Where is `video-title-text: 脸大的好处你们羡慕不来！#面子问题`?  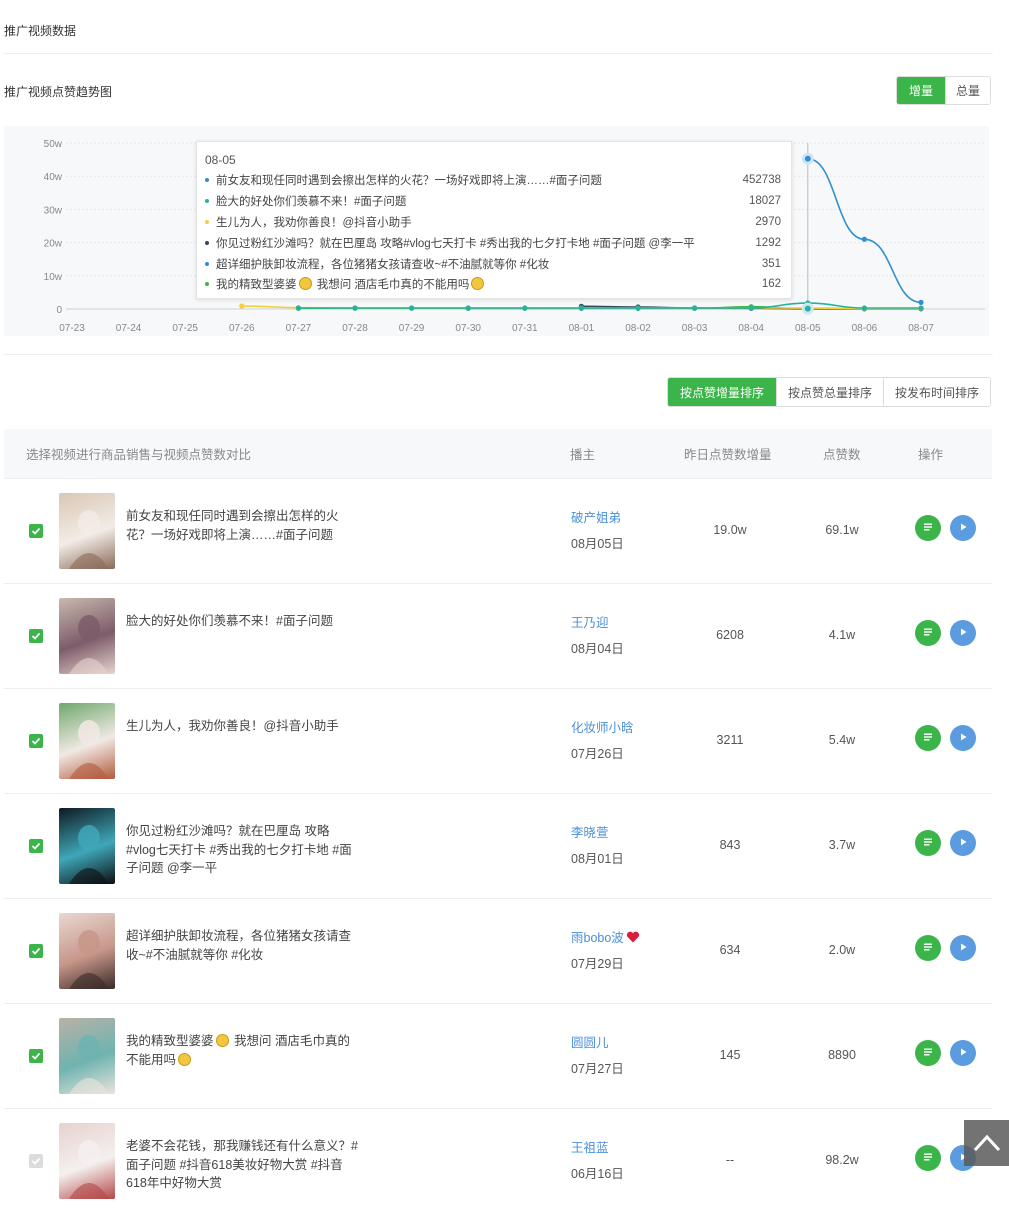 video-title-text: 脸大的好处你们羡慕不来！#面子问题 is located at coordinates (229, 621).